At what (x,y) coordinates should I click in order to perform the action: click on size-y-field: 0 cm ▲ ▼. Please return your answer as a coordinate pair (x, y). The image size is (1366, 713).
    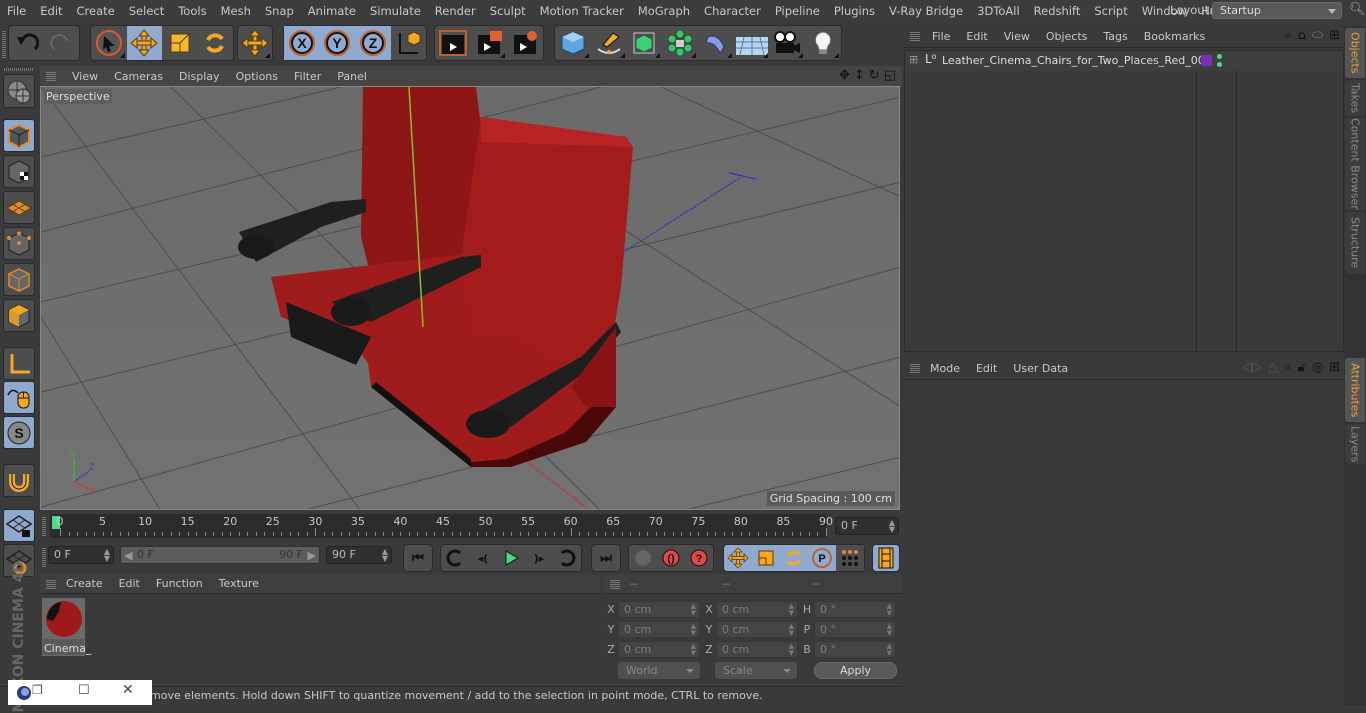
    Looking at the image, I should click on (757, 629).